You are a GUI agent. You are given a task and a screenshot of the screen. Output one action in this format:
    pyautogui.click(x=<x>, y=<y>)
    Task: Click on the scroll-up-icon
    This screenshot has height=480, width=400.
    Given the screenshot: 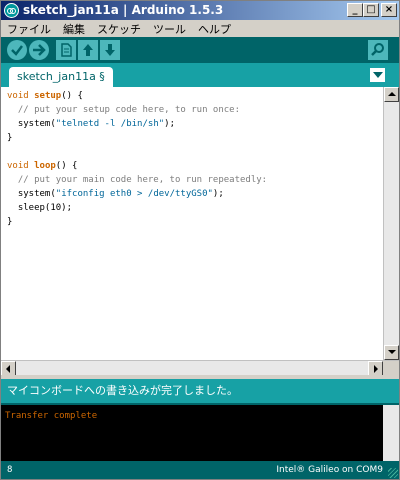 What is the action you would take?
    pyautogui.click(x=391, y=94)
    